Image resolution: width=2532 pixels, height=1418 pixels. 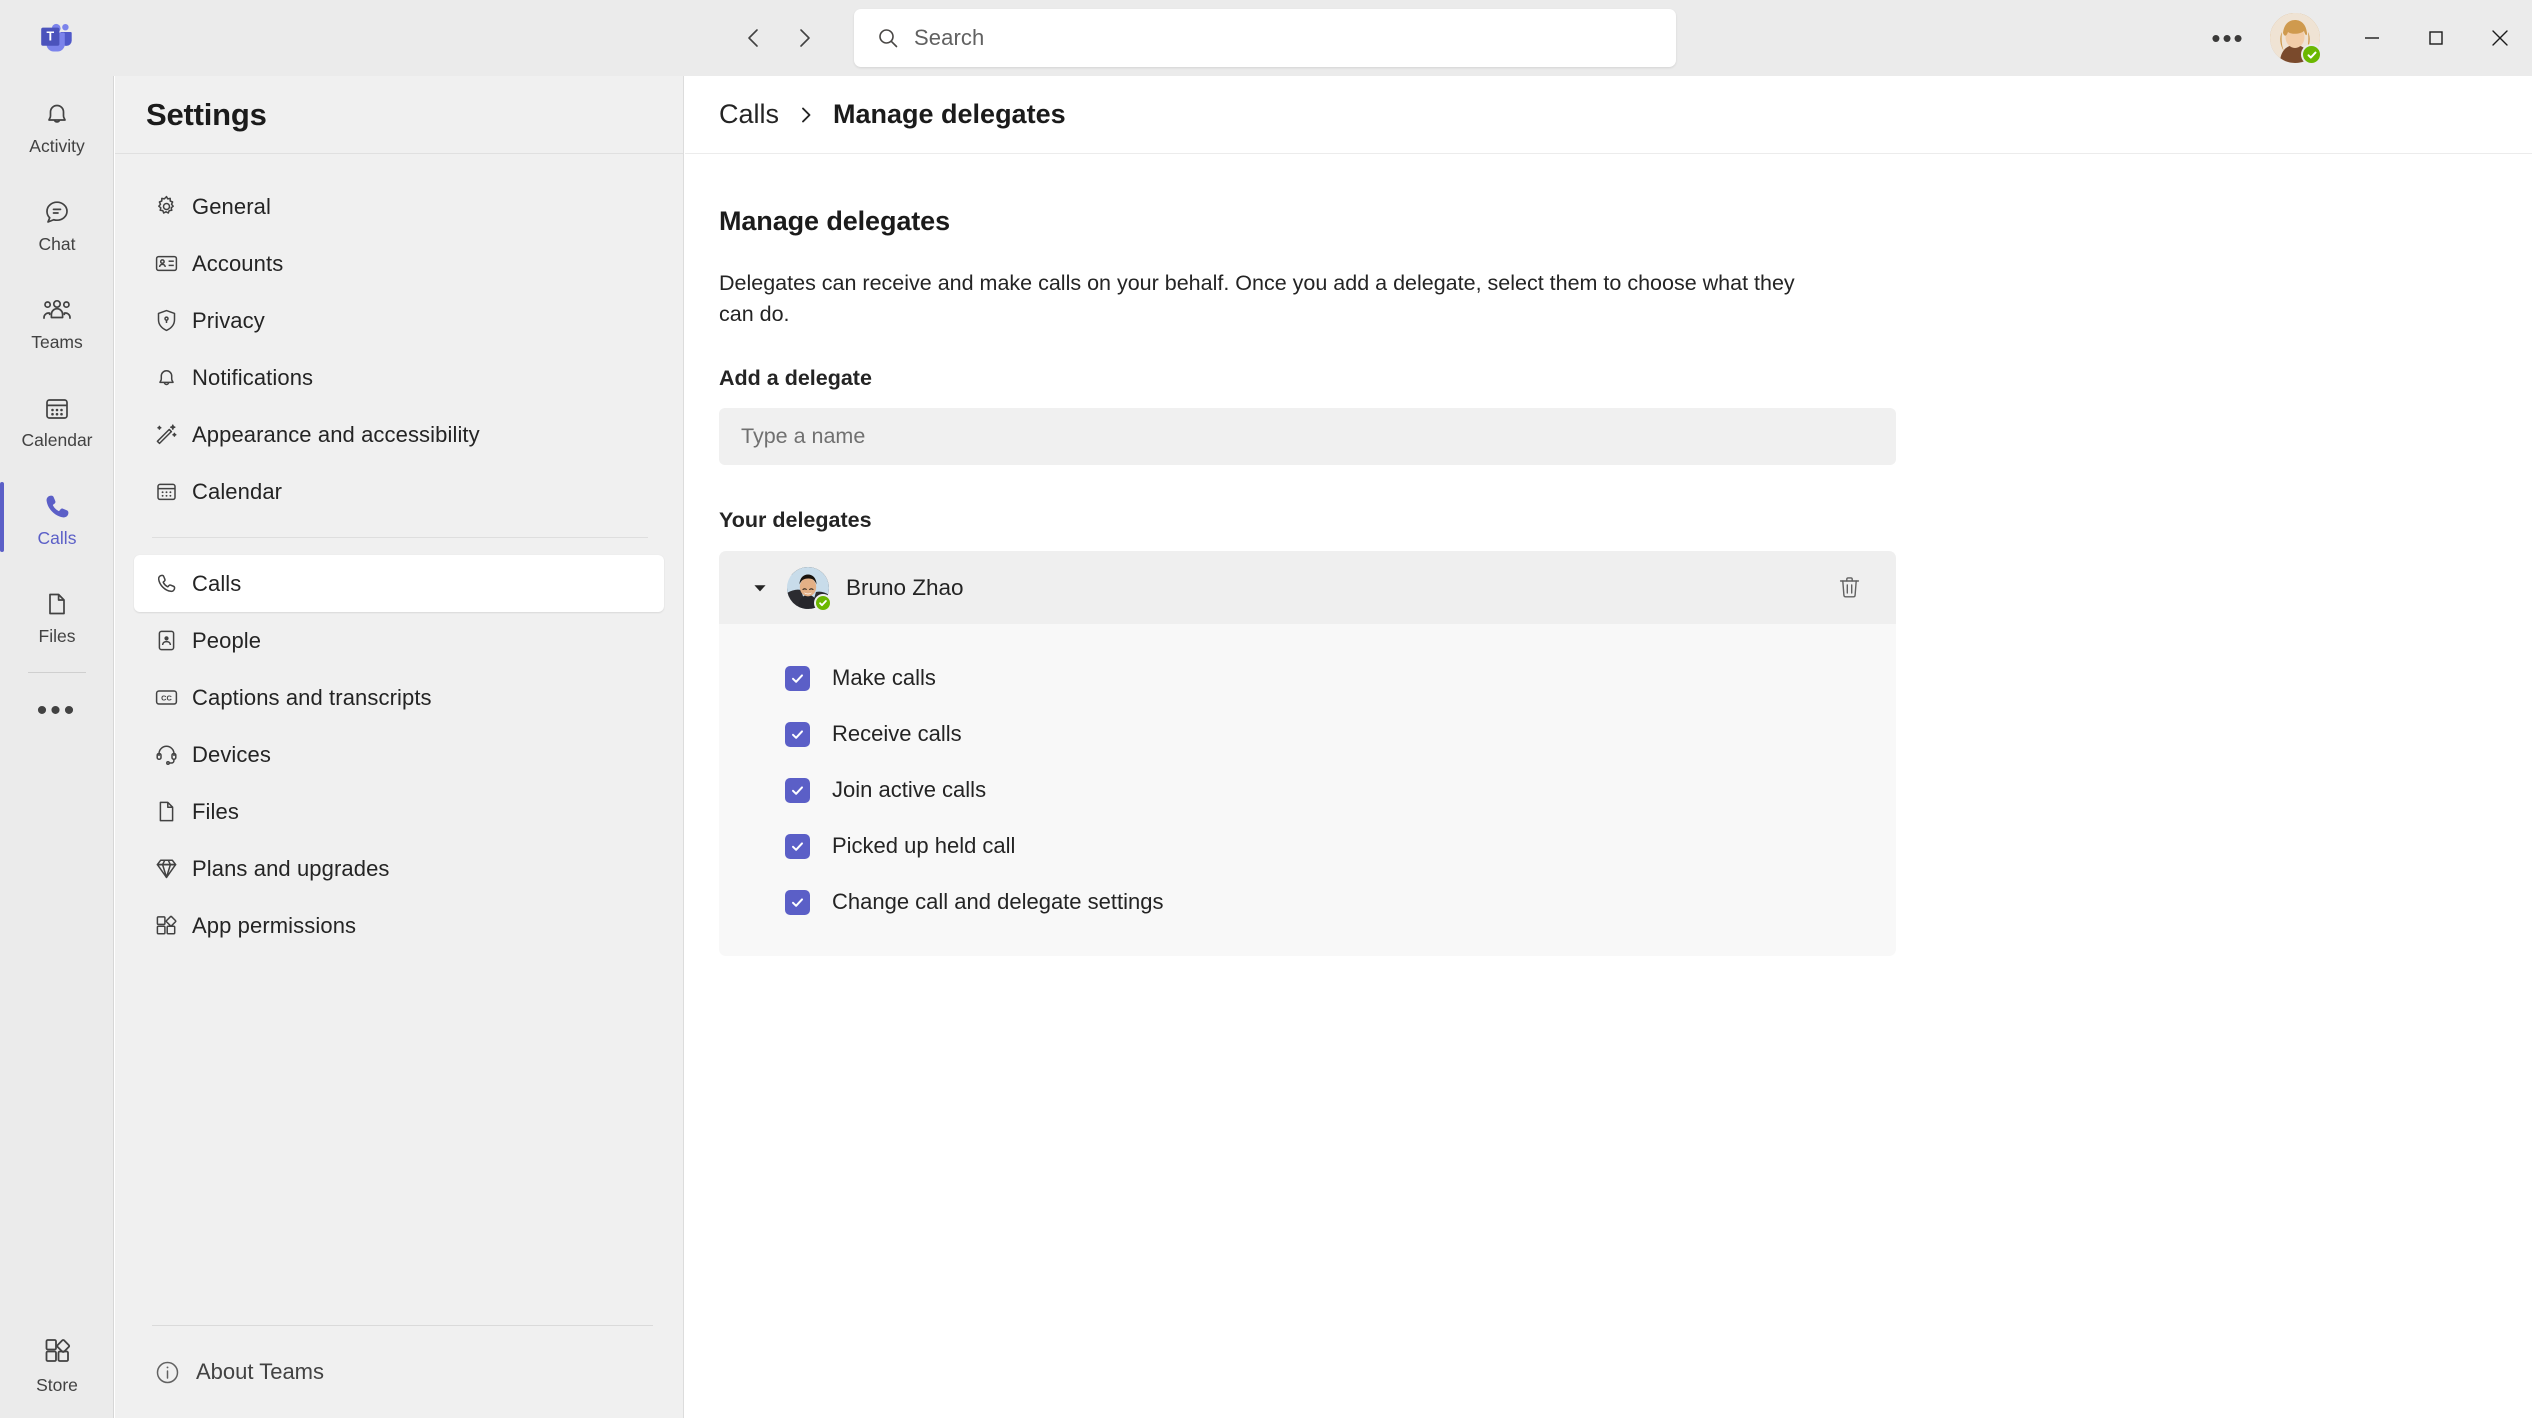 I want to click on sidebar-item-label: People, so click(x=227, y=640).